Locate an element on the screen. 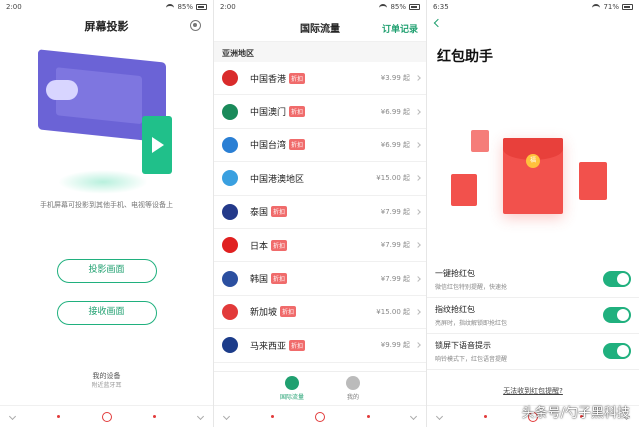  option-lockscreen-voice: 锁屏下语音提示 响铃模式下，红包语音提醒 is located at coordinates (533, 352).